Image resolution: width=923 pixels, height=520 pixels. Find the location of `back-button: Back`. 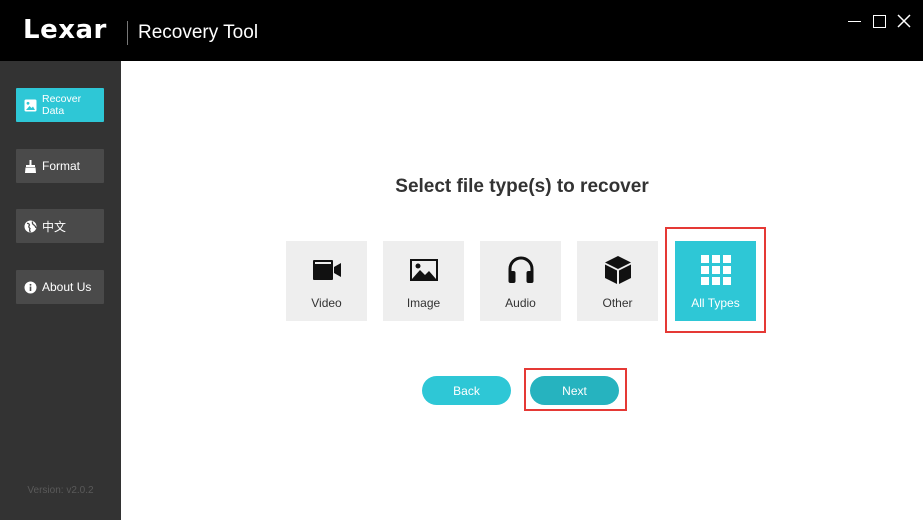

back-button: Back is located at coordinates (466, 390).